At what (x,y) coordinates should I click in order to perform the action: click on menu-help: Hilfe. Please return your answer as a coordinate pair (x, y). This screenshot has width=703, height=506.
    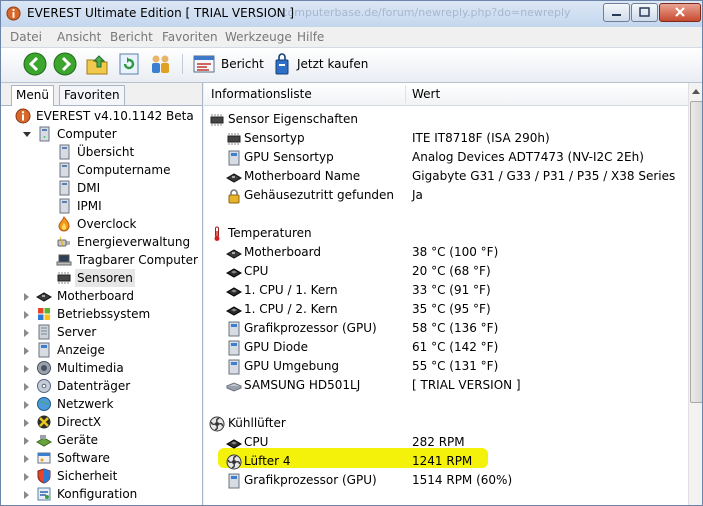
    Looking at the image, I should click on (310, 37).